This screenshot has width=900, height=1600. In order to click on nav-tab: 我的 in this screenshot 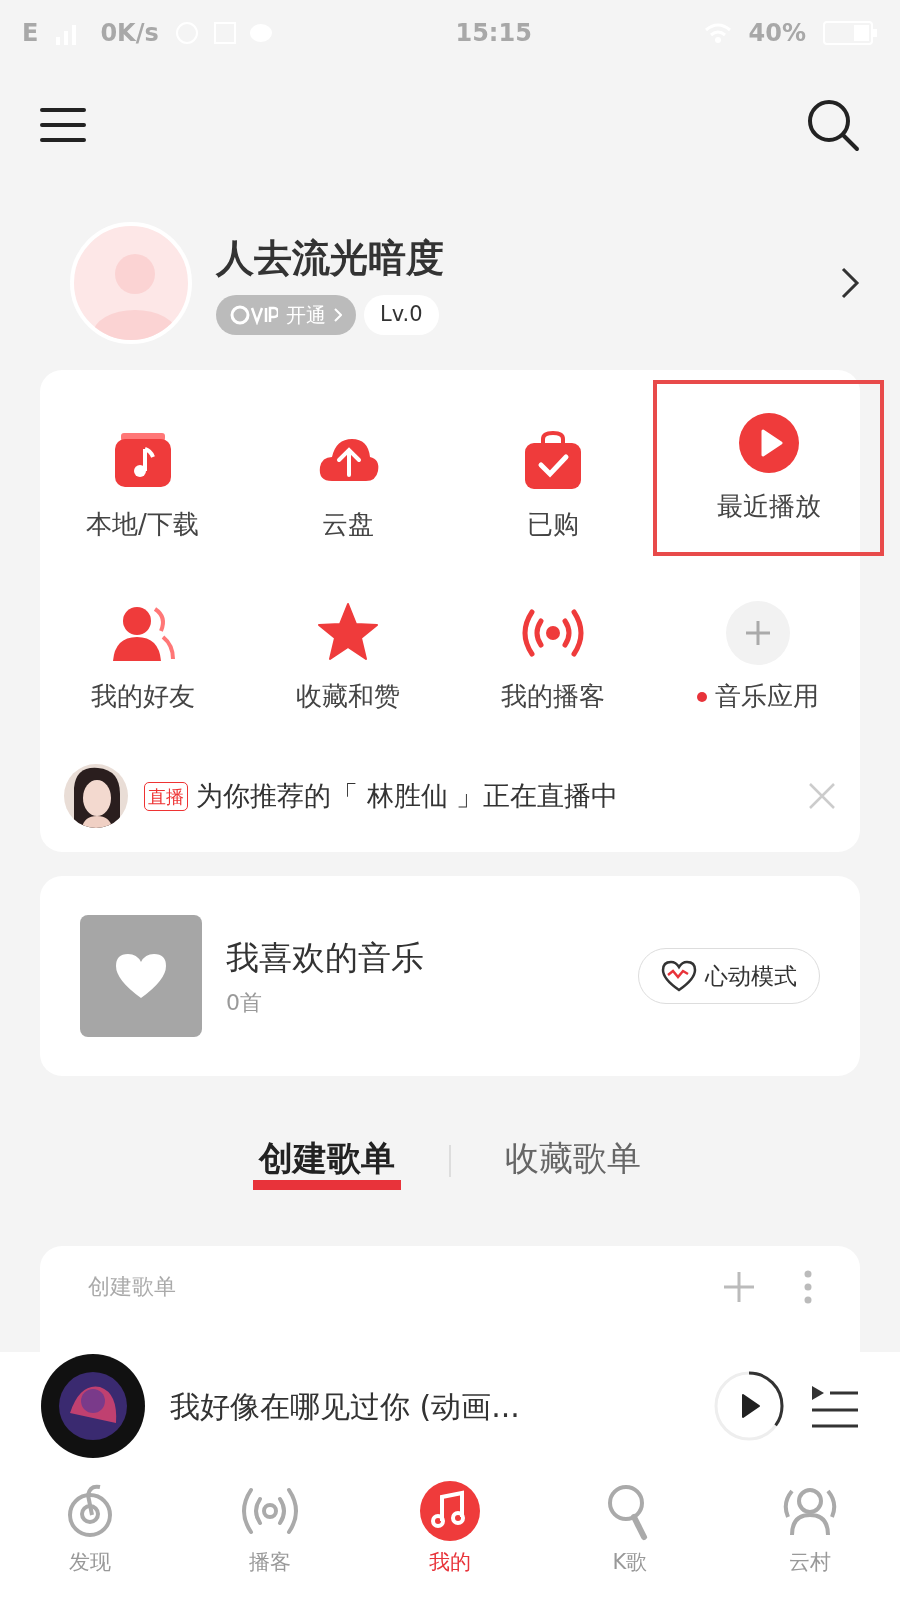, I will do `click(450, 1530)`.